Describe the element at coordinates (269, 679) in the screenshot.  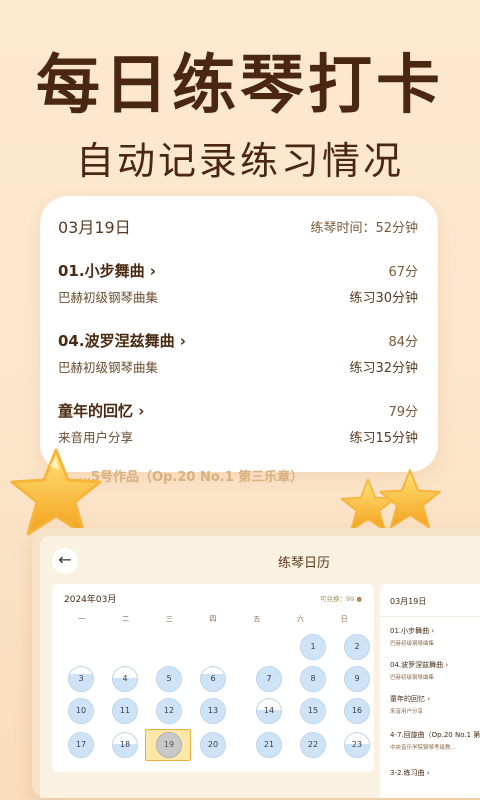
I see `calendar-day: 7` at that location.